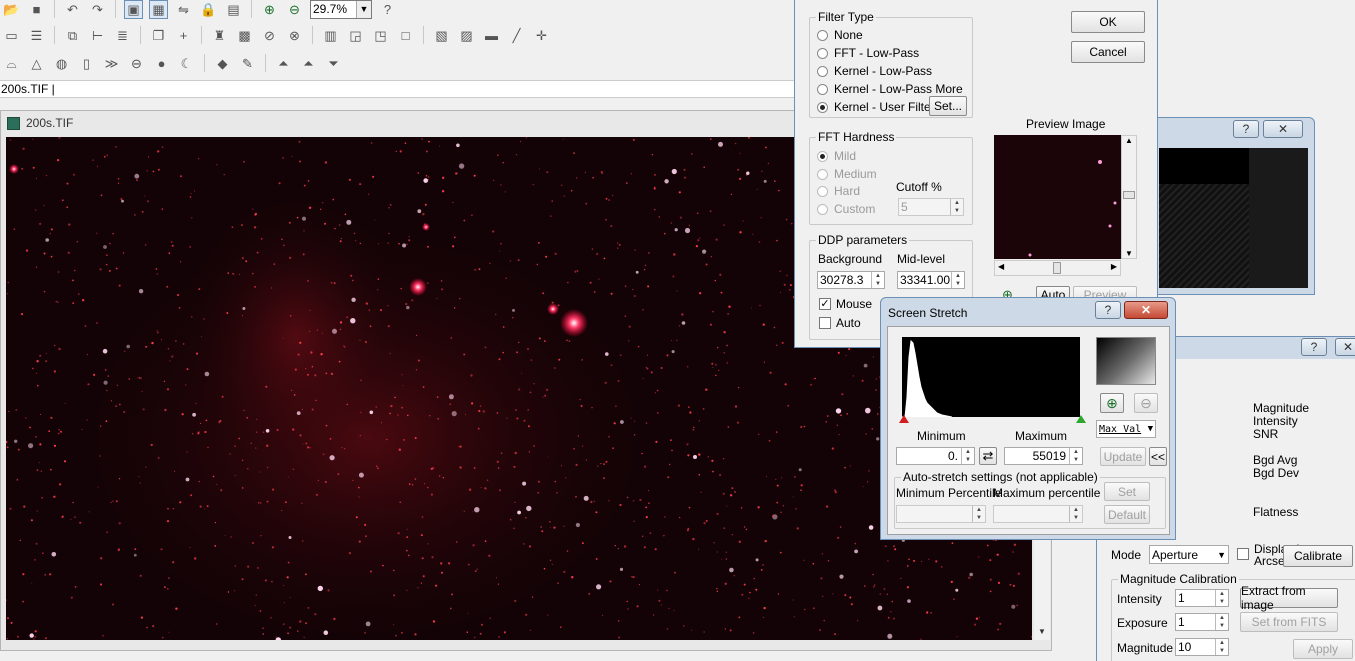  Describe the element at coordinates (269, 9) in the screenshot. I see `zoom-in-icon: ⊕` at that location.